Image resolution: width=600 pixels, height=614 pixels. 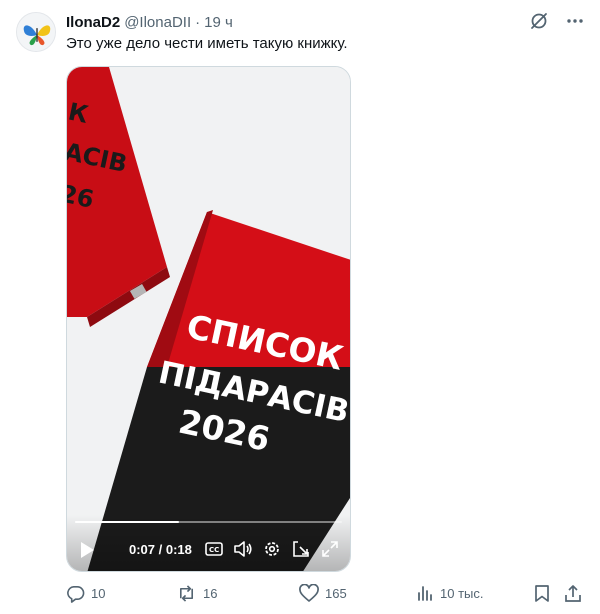 What do you see at coordinates (127, 522) in the screenshot?
I see `progress-fill` at bounding box center [127, 522].